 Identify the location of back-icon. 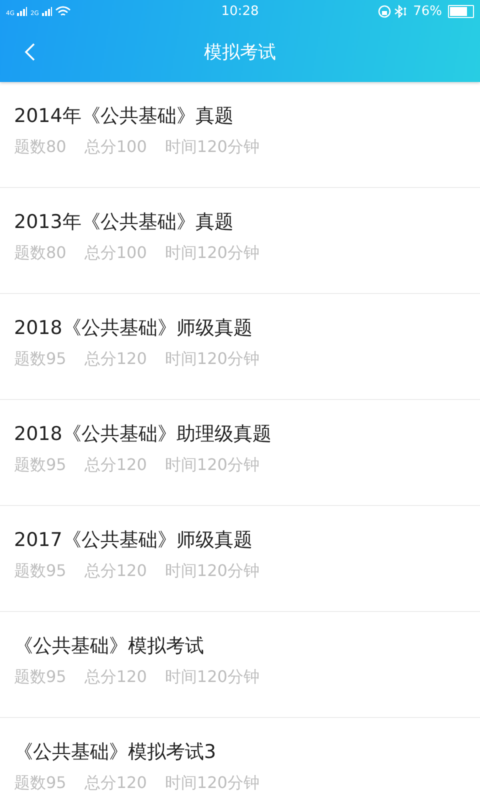
(30, 52).